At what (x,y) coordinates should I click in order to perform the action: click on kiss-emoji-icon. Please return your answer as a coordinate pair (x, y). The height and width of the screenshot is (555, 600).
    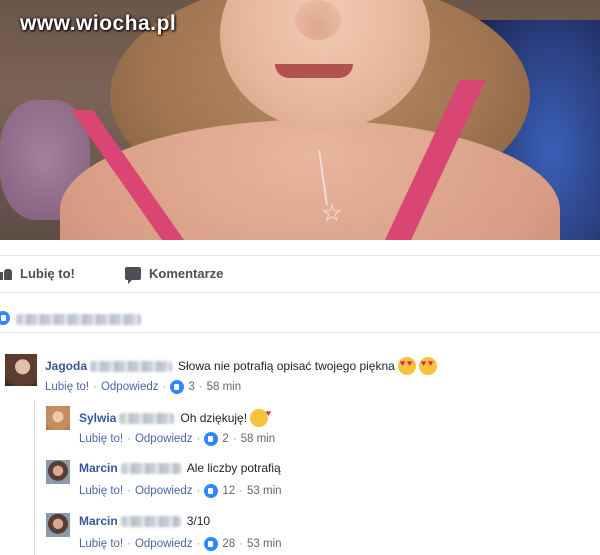
    Looking at the image, I should click on (260, 417).